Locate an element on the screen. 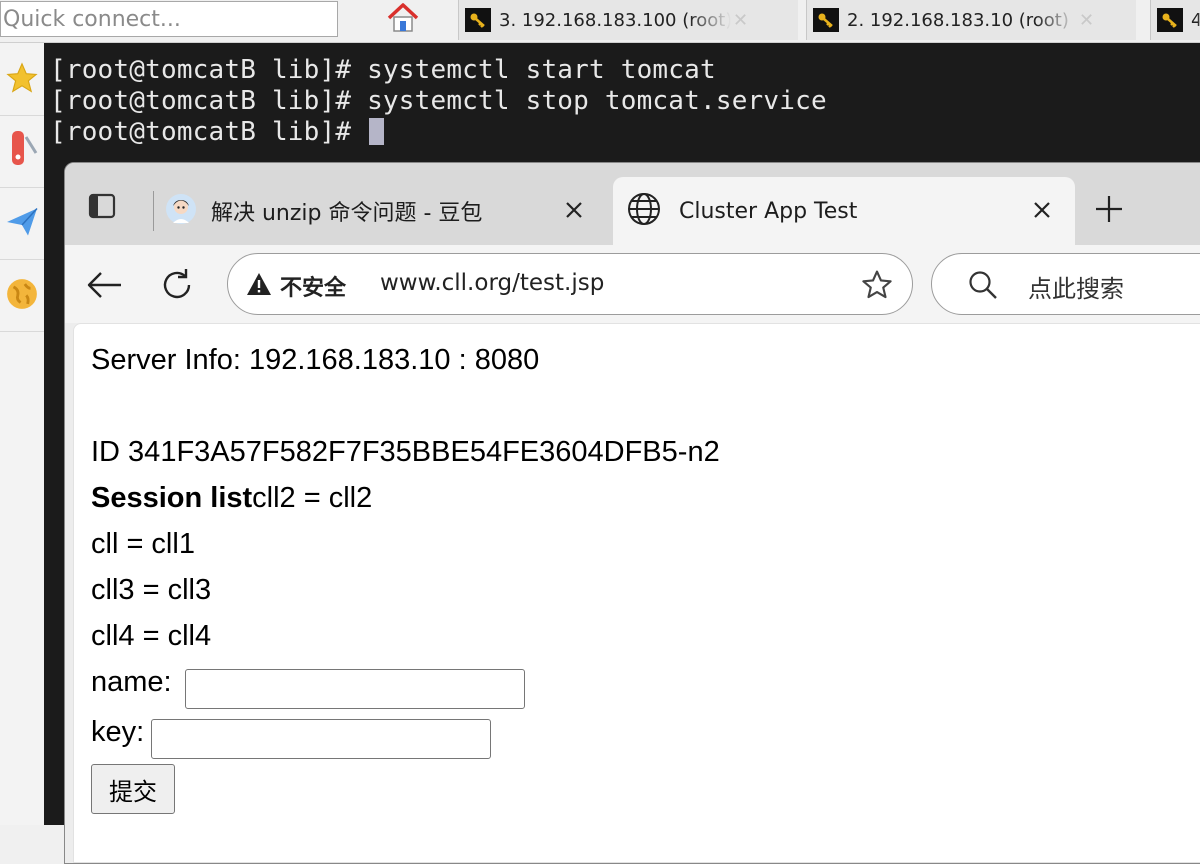 The width and height of the screenshot is (1200, 864). paper-plane-icon is located at coordinates (22, 224).